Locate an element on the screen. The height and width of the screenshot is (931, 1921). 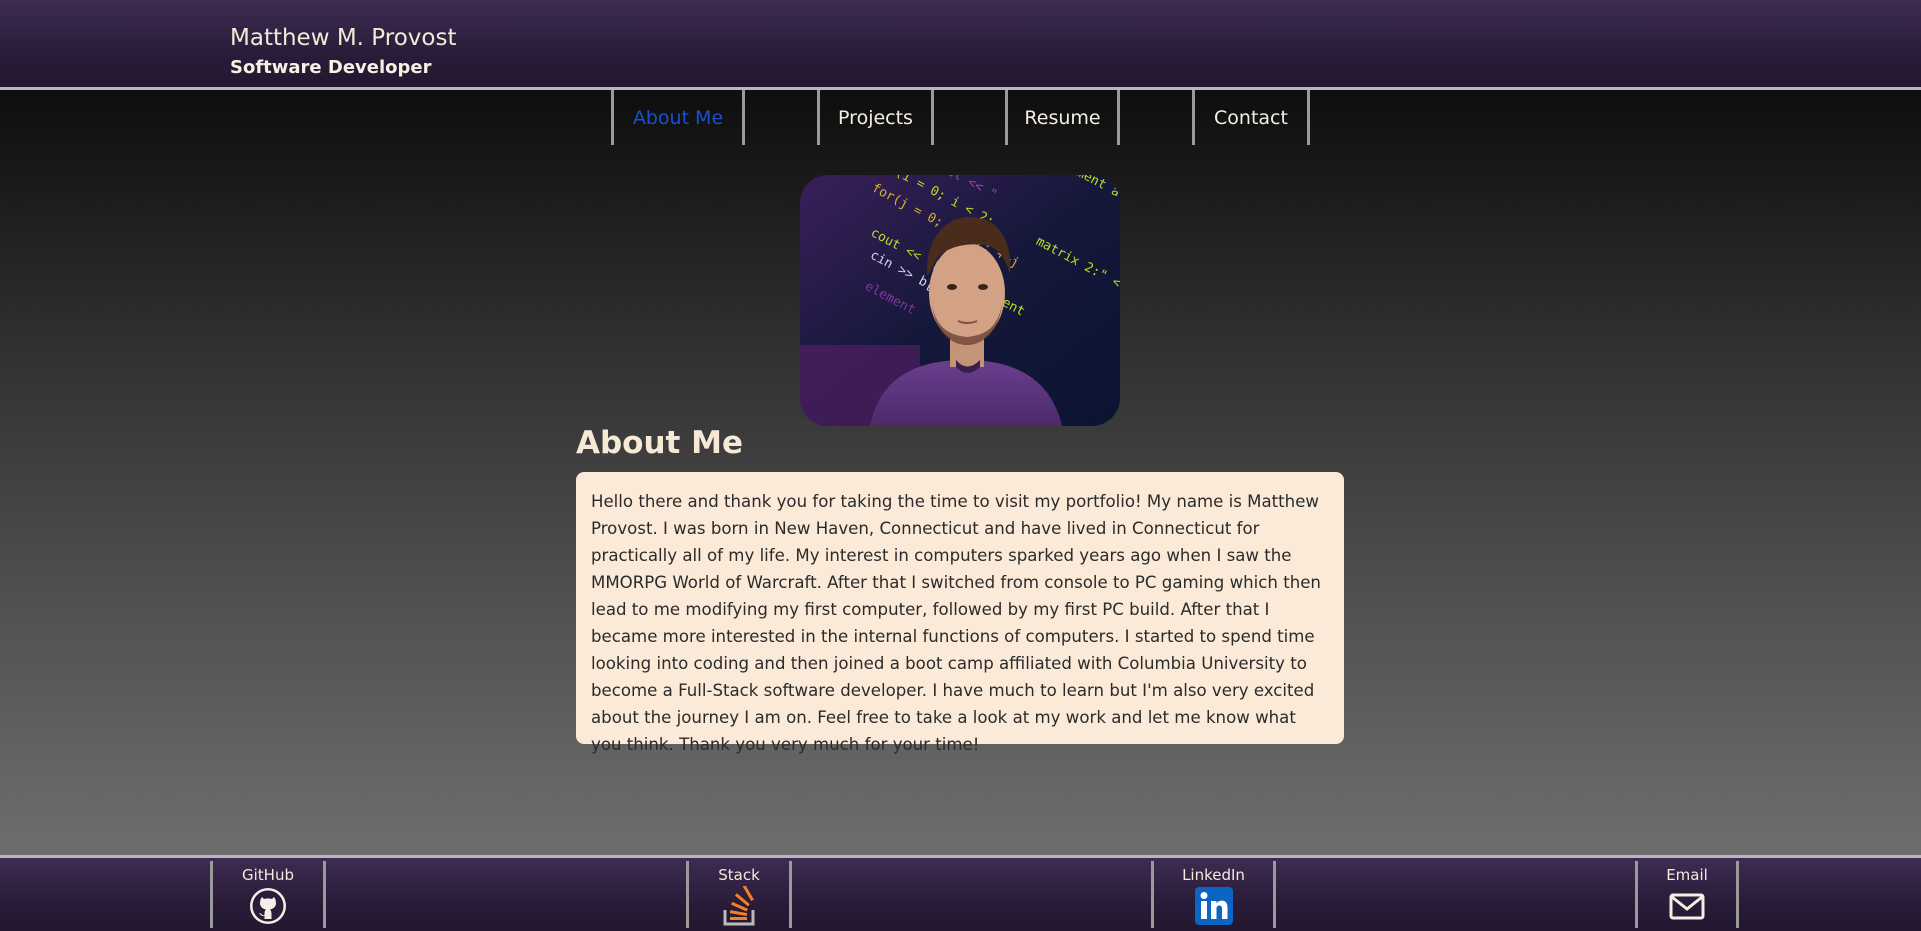
footer-link-linkedin: LinkedIn is located at coordinates (1213, 894).